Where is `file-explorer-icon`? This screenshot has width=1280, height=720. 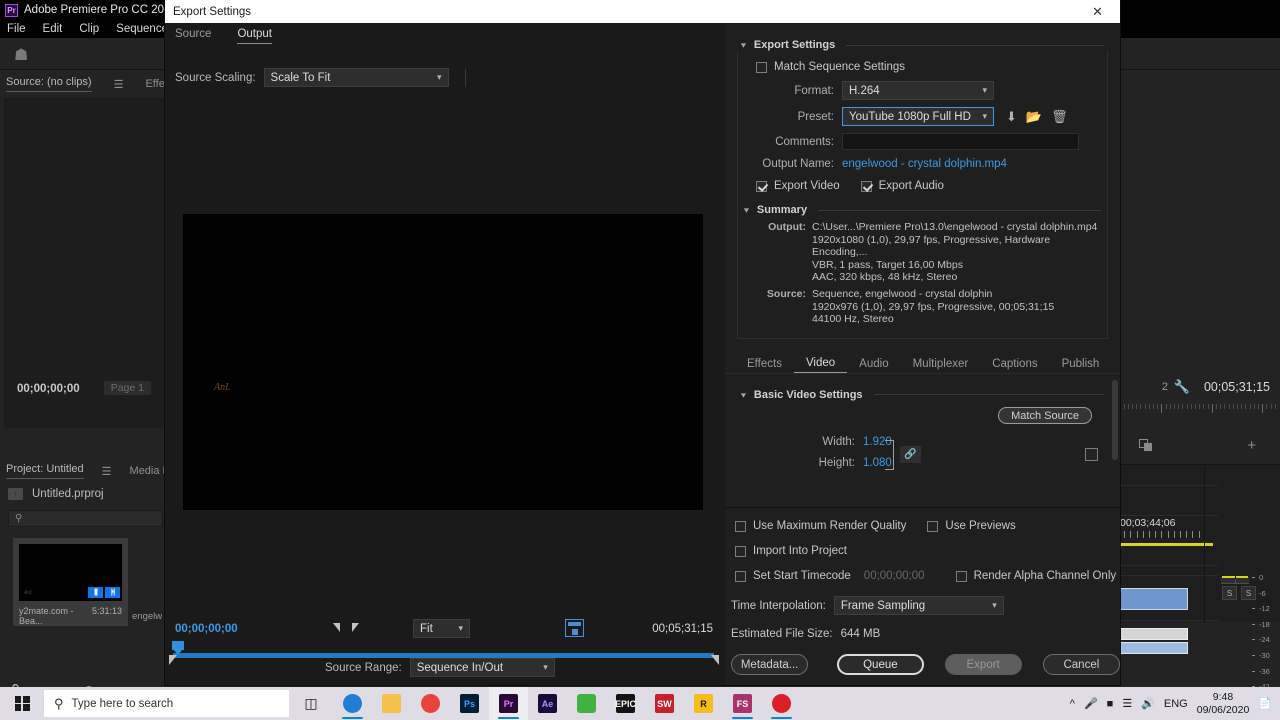
file-explorer-icon is located at coordinates (391, 703).